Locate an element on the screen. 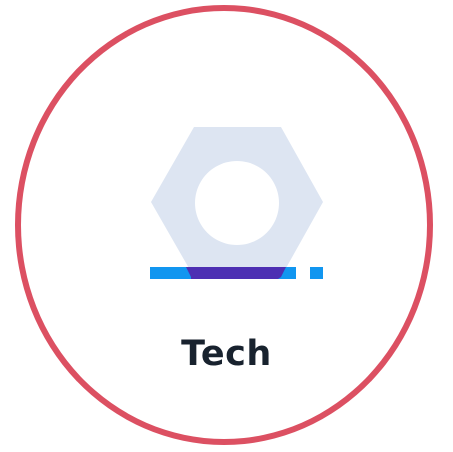 Image resolution: width=453 pixels, height=452 pixels. hex-nut-icon is located at coordinates (237, 204).